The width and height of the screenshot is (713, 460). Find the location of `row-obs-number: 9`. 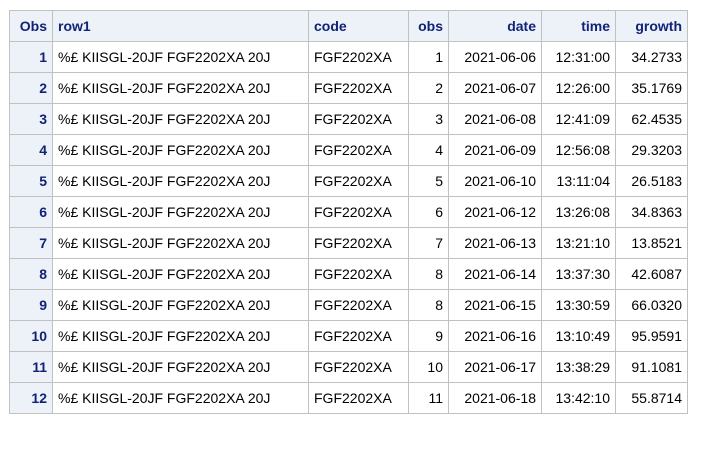

row-obs-number: 9 is located at coordinates (31, 305).